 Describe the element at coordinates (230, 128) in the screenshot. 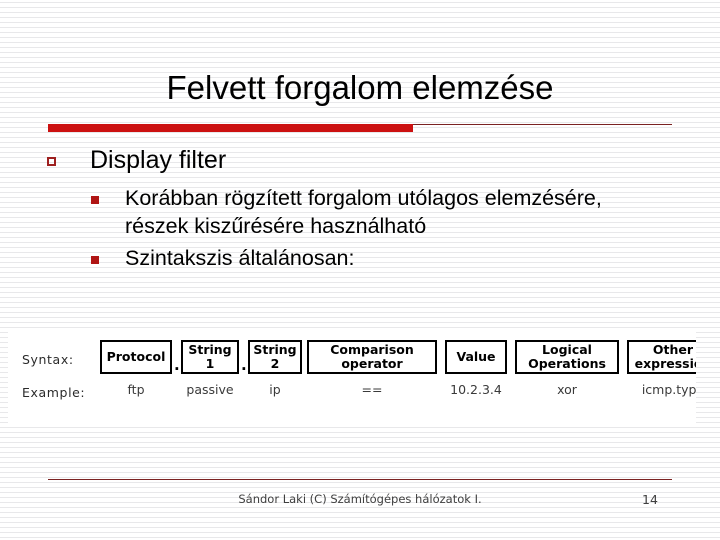

I see `title-divider-thick-bar` at that location.